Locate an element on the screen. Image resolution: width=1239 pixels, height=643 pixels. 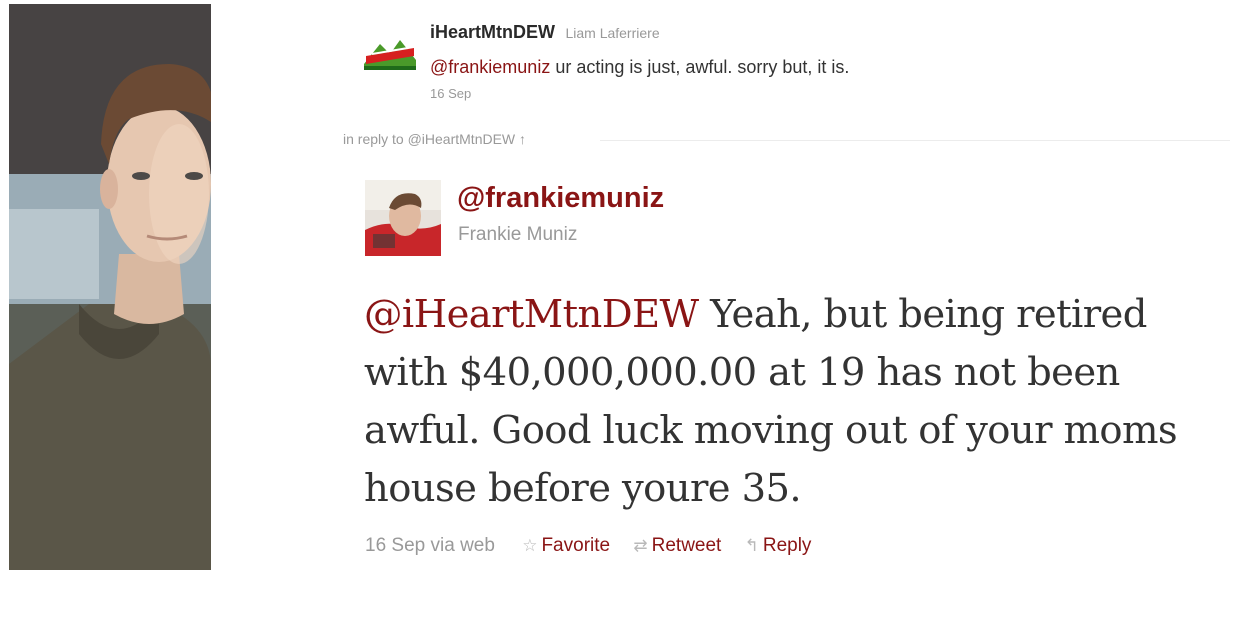
reply-button: Reply is located at coordinates (787, 545).